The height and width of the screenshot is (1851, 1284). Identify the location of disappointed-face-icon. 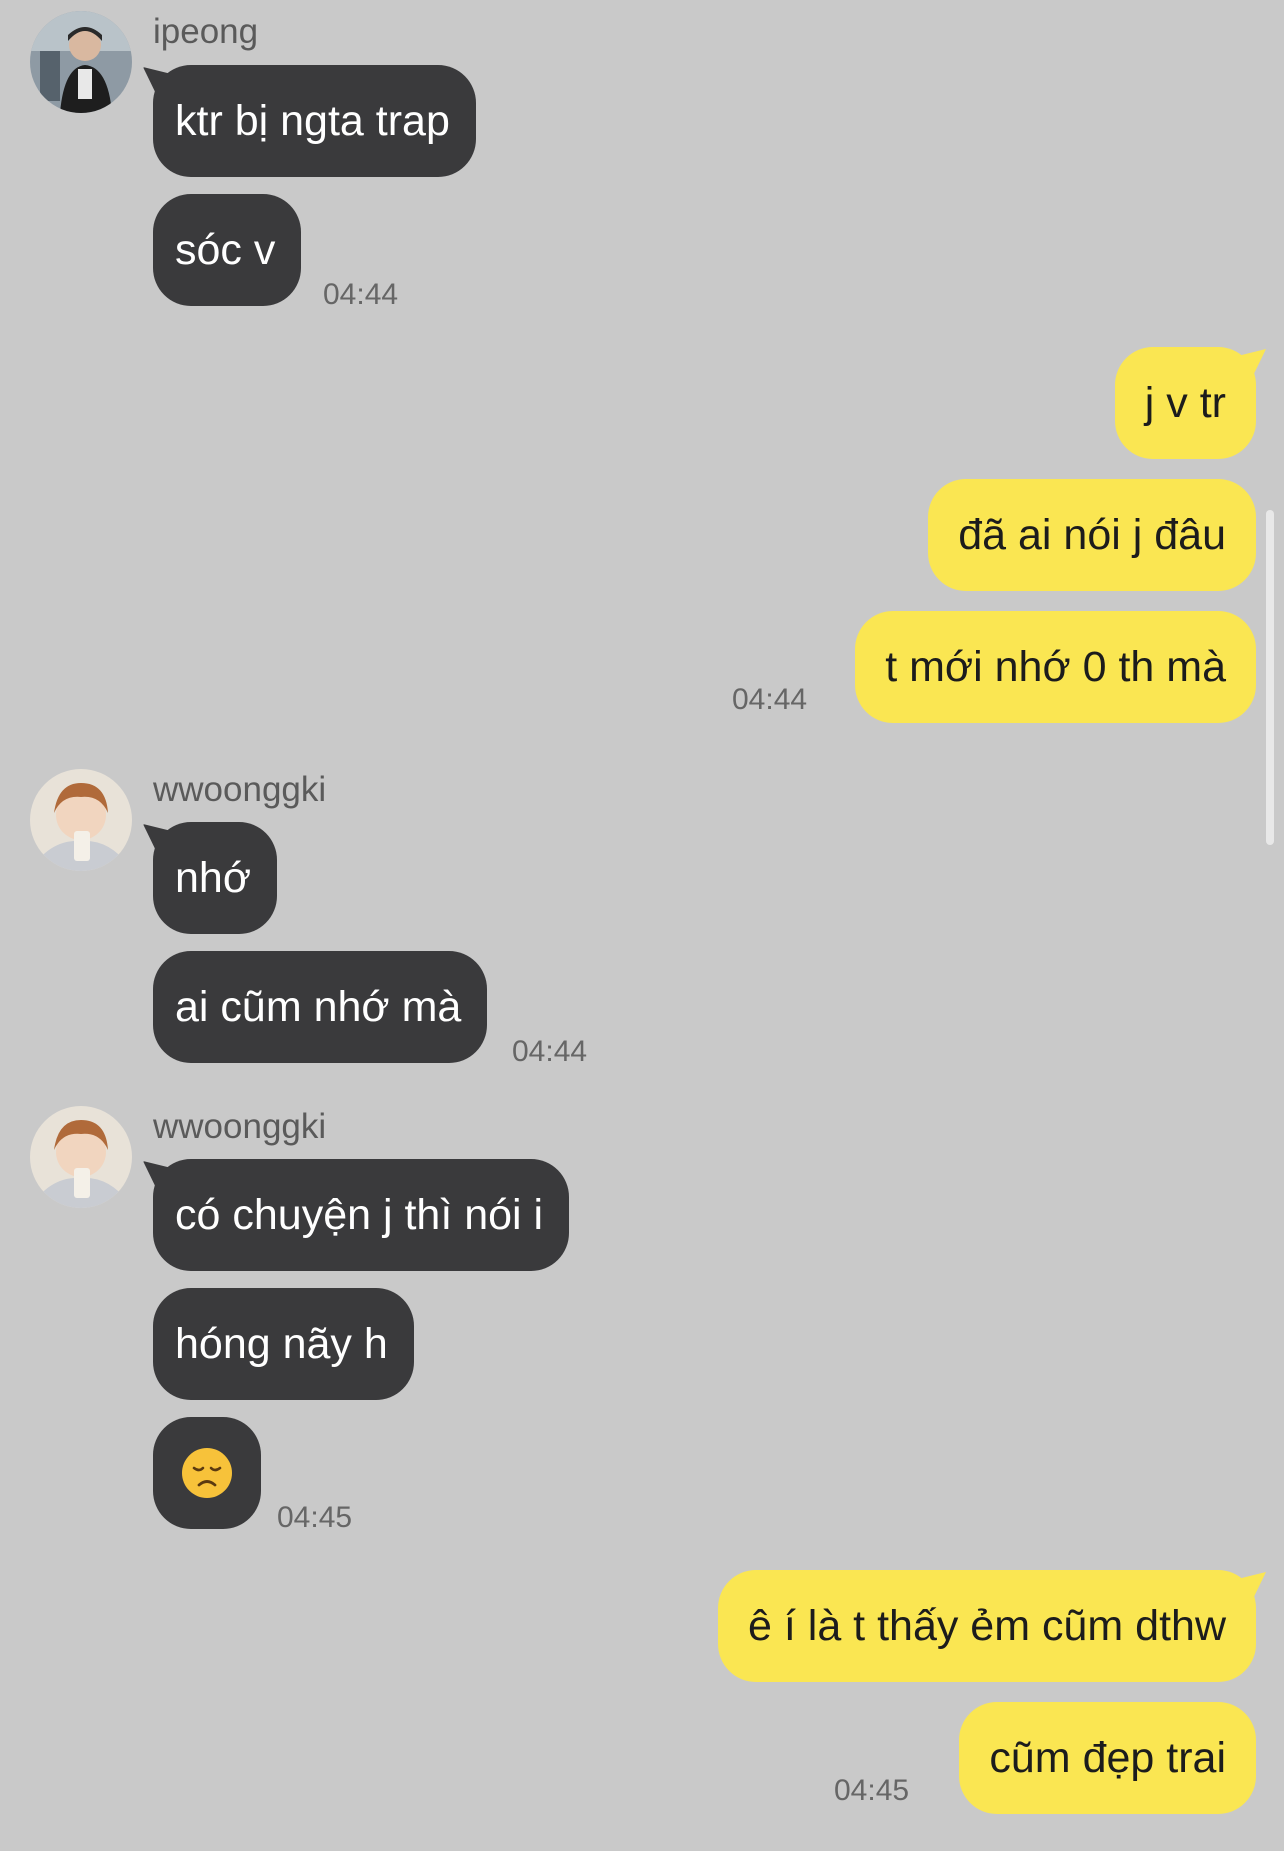
(207, 1473).